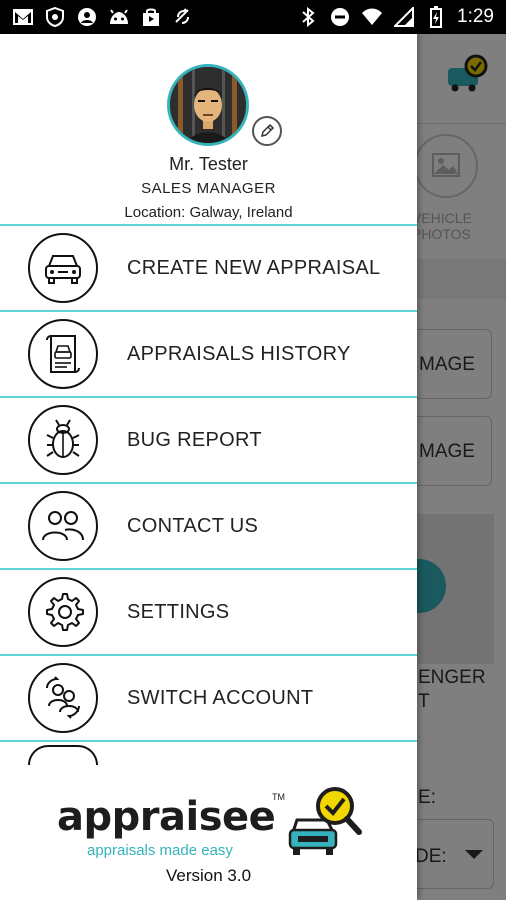  Describe the element at coordinates (475, 16) in the screenshot. I see `clock-time: 1:29` at that location.